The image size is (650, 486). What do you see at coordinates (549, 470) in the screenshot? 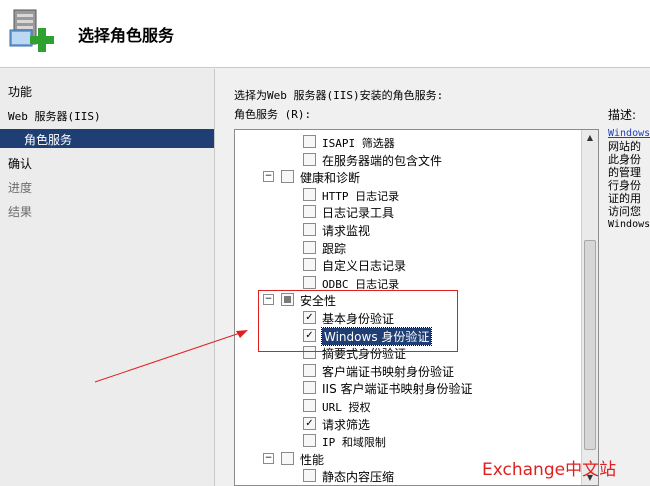
I see `watermark-text: Exchange中文站` at bounding box center [549, 470].